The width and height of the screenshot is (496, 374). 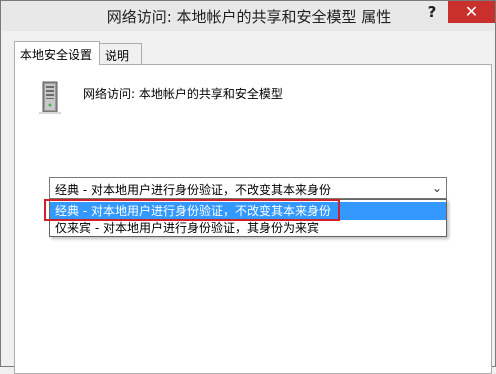 I want to click on window-title: 网络访问: 本地帐户的共享和安全模型 属性, so click(x=249, y=17).